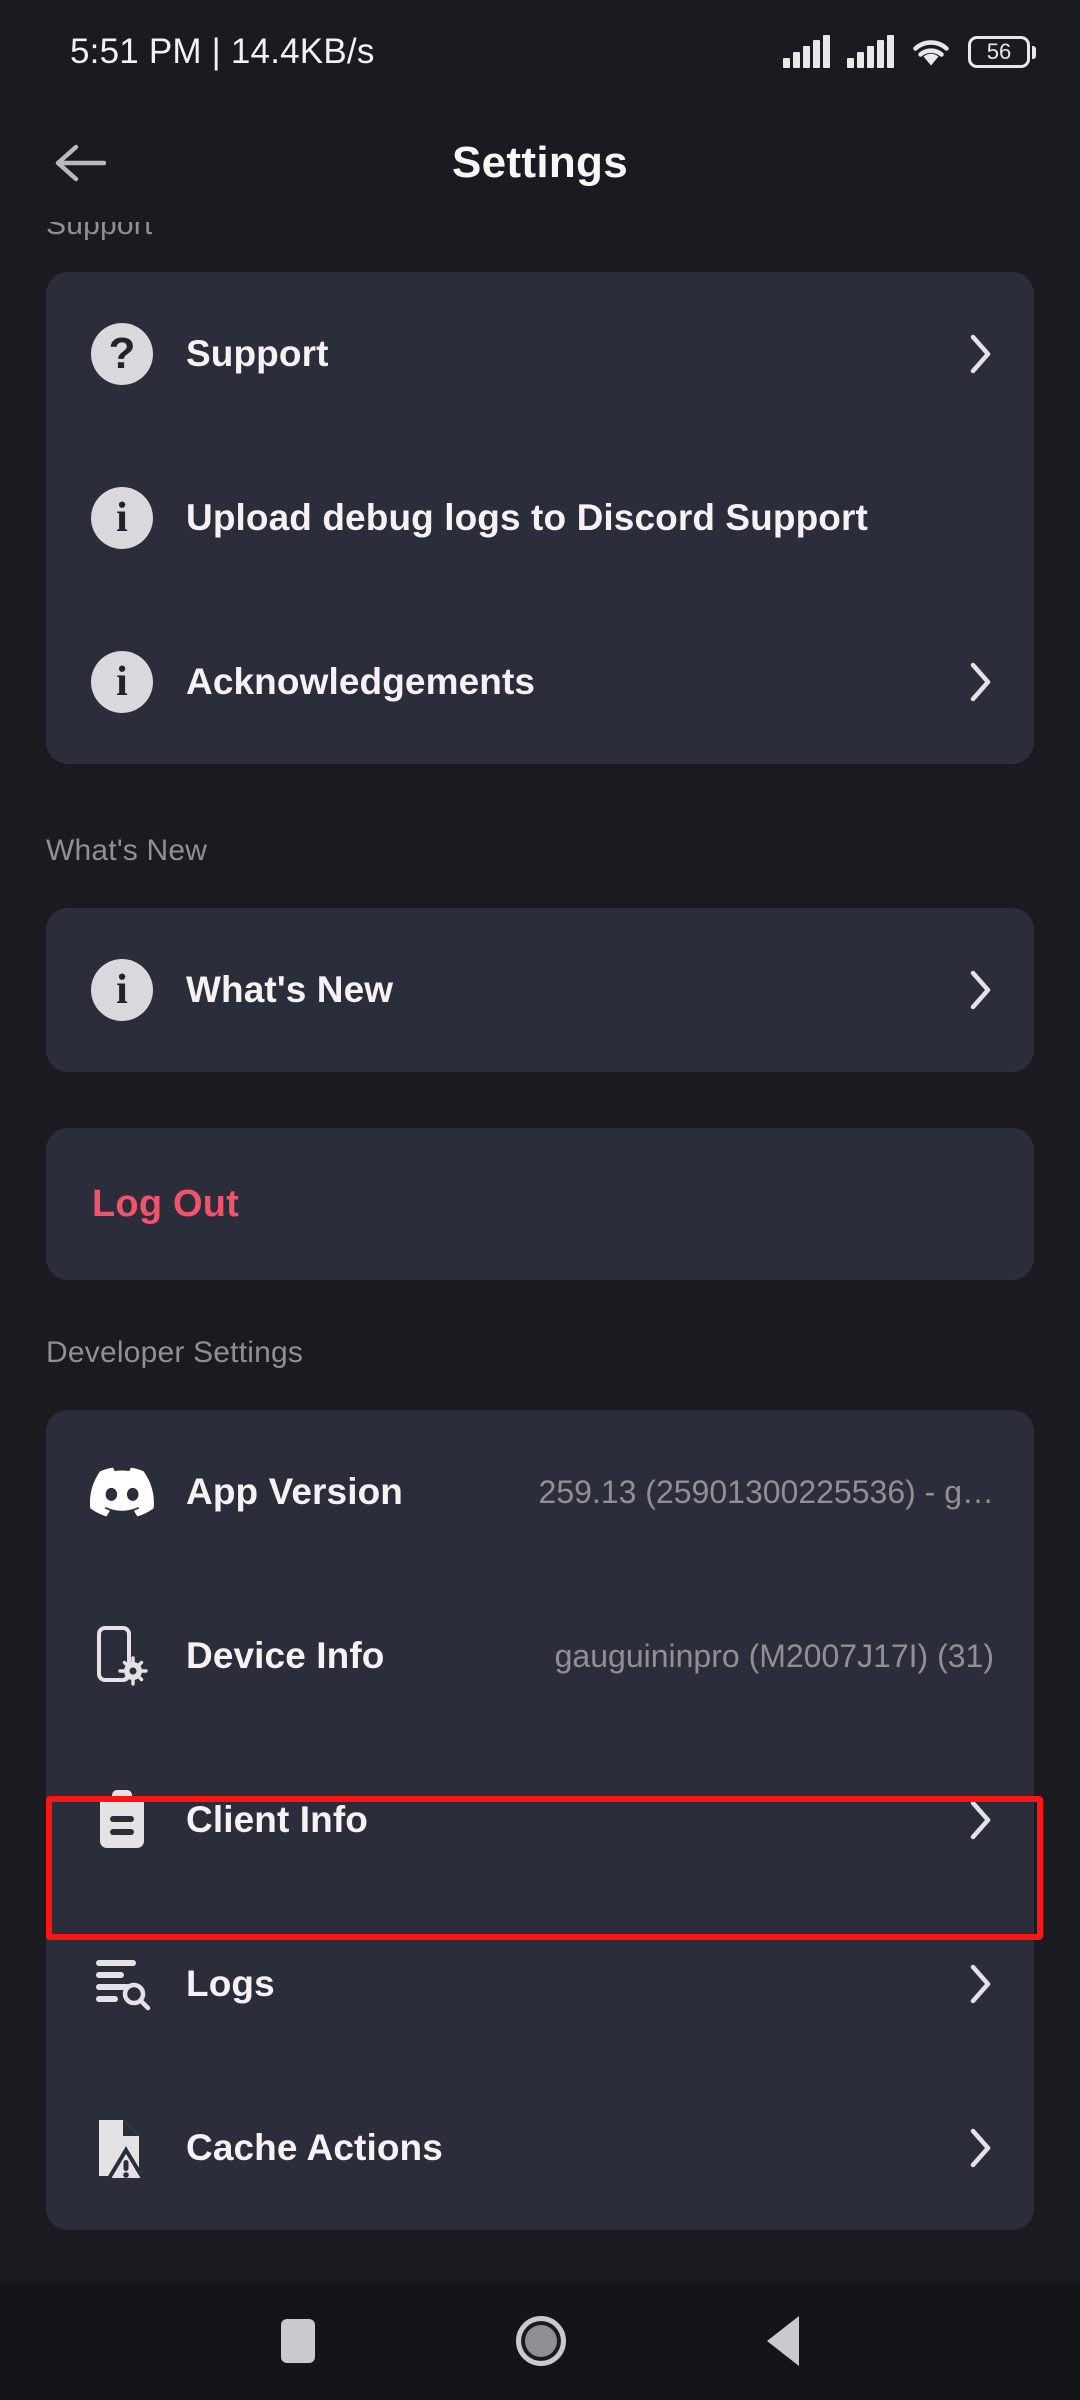  Describe the element at coordinates (277, 1819) in the screenshot. I see `row-label: Client Info` at that location.